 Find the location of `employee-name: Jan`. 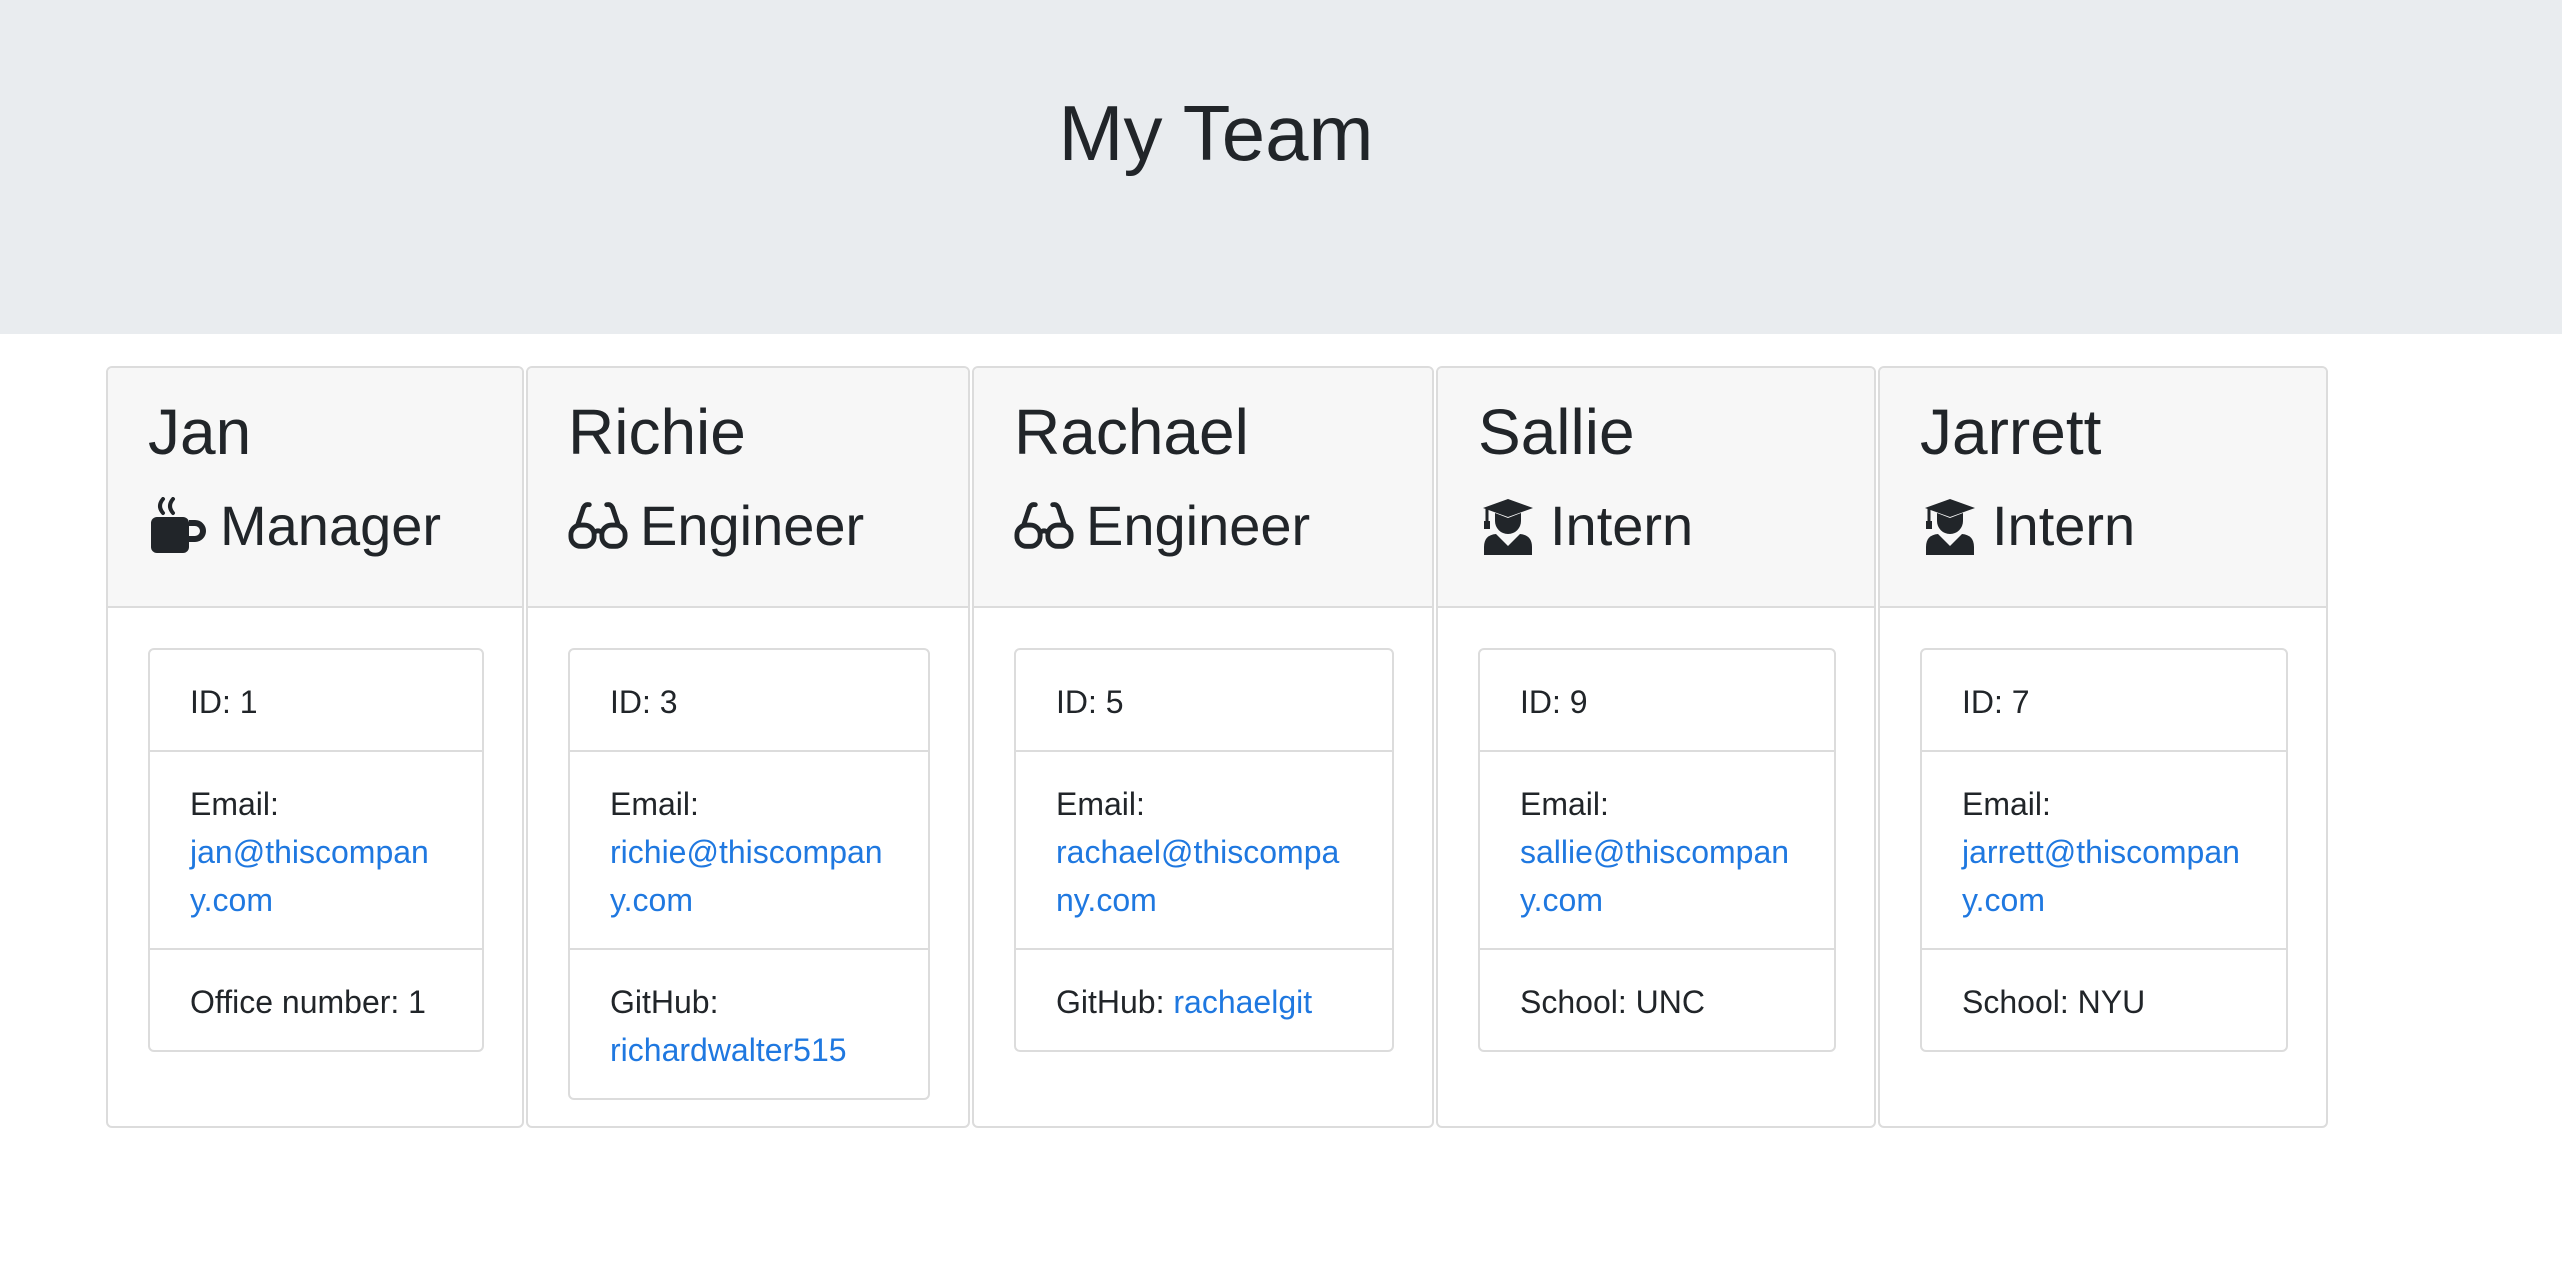

employee-name: Jan is located at coordinates (200, 432).